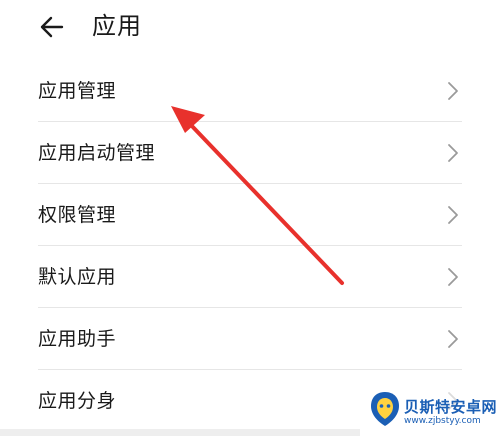 The height and width of the screenshot is (436, 500). Describe the element at coordinates (250, 339) in the screenshot. I see `menu-item-app-assistant: 应用助手` at that location.